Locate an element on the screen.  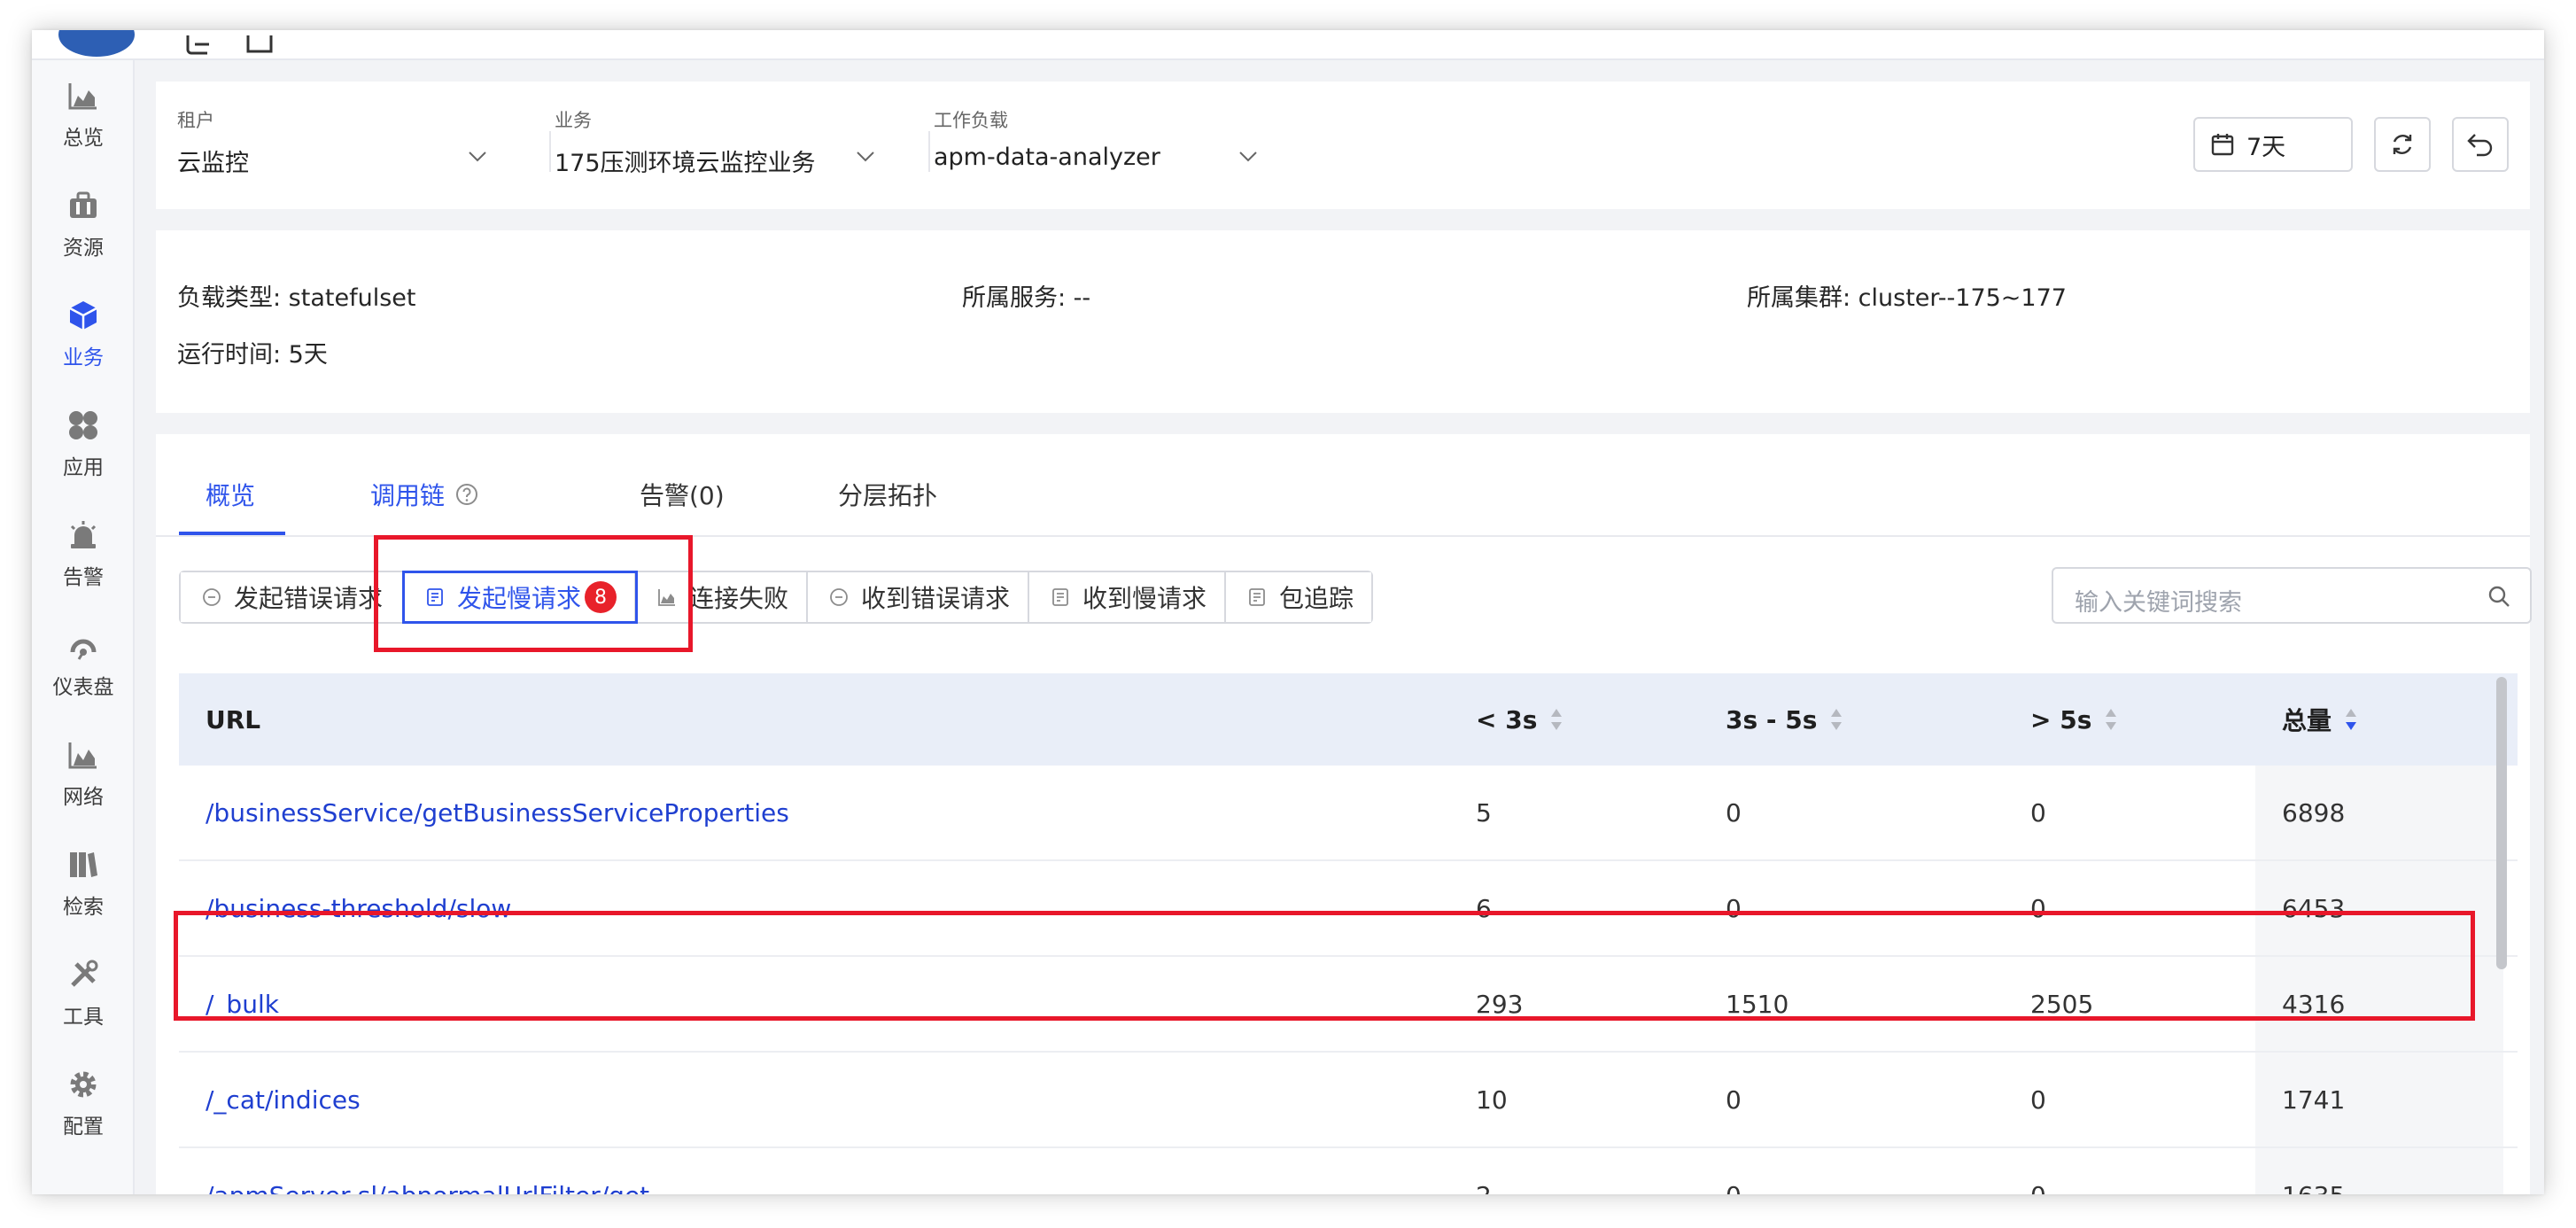
subtab-connection-failures: 连接失败 is located at coordinates (722, 597).